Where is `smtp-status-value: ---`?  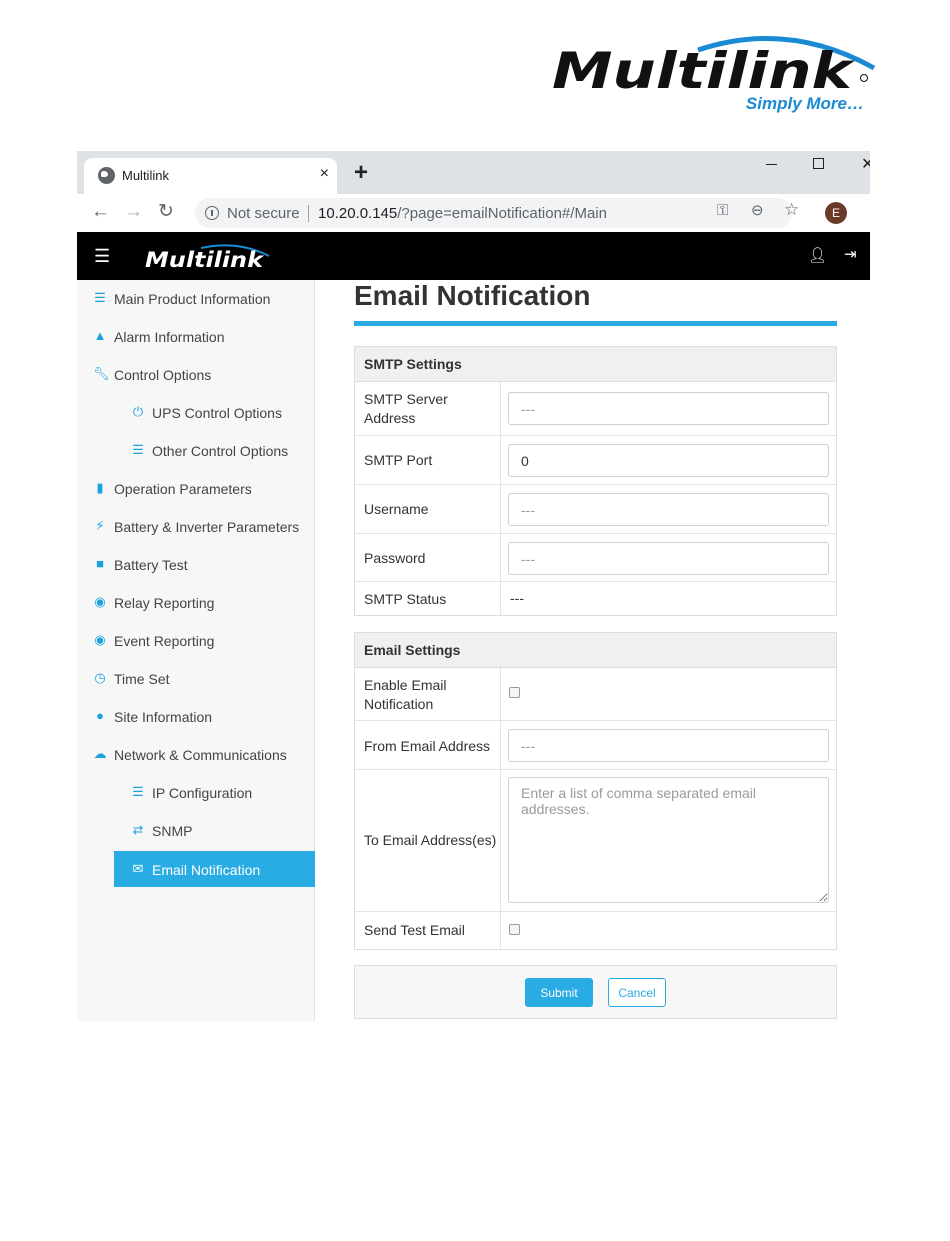
smtp-status-value: --- is located at coordinates (517, 598).